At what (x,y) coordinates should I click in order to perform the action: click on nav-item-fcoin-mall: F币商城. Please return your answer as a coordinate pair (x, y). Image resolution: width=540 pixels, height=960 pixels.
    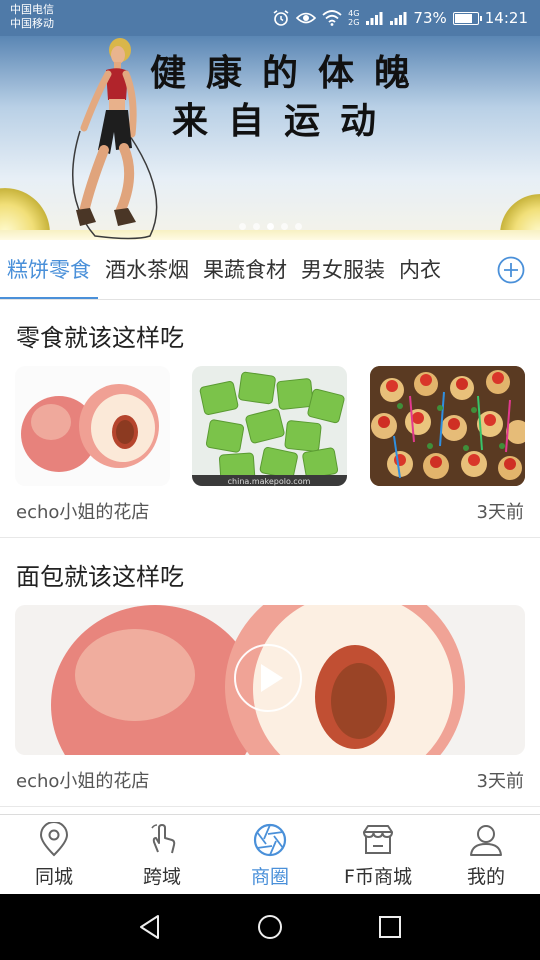
    Looking at the image, I should click on (378, 855).